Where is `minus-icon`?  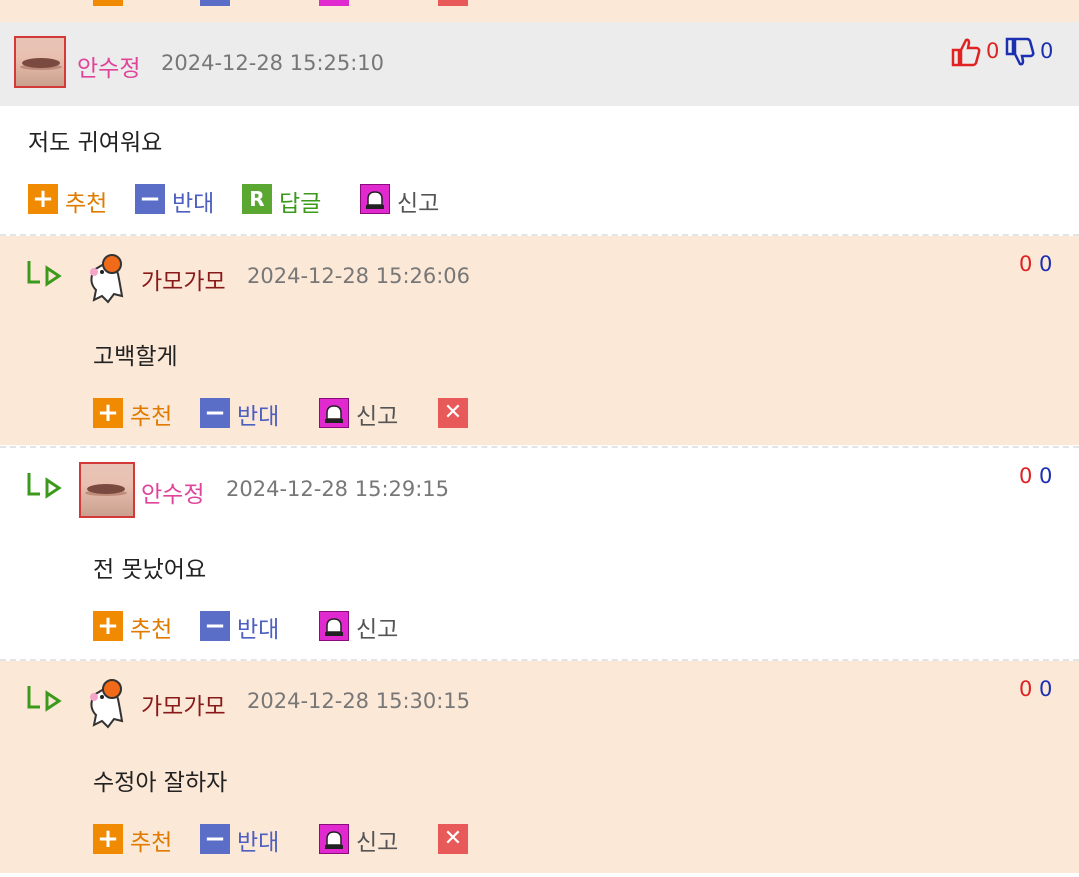
minus-icon is located at coordinates (215, 3).